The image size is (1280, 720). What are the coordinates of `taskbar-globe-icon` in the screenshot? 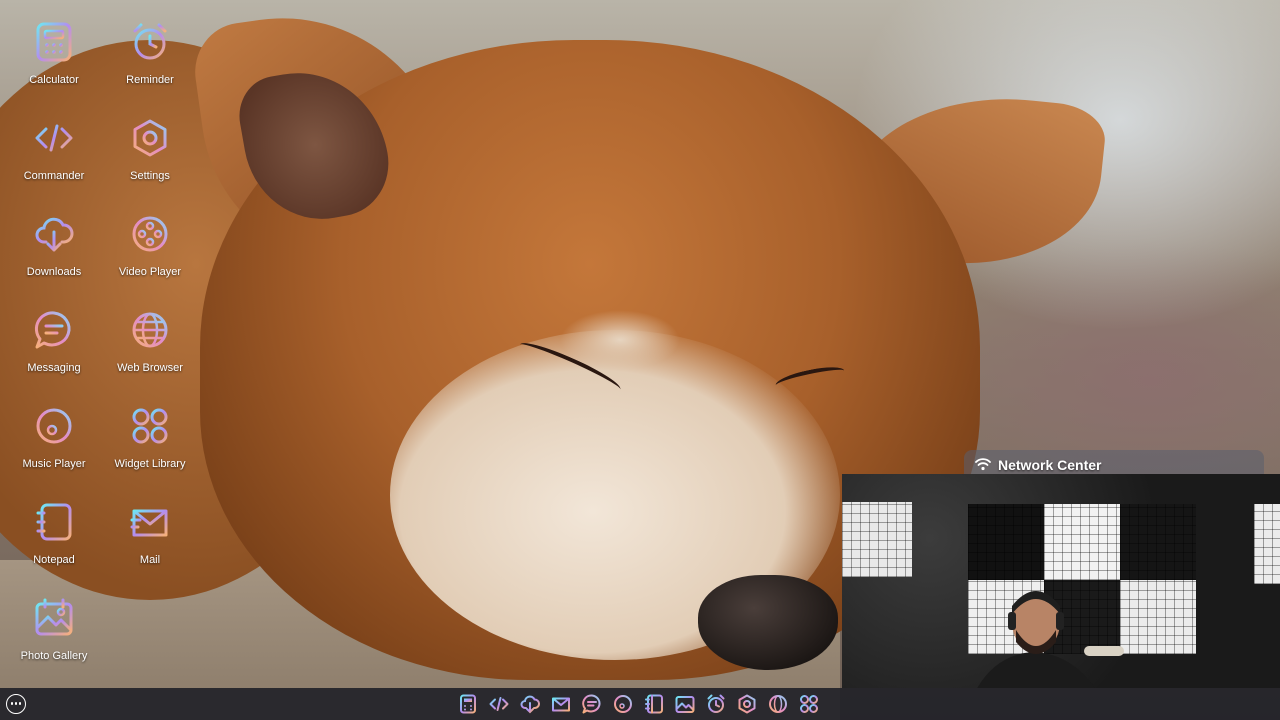 It's located at (778, 704).